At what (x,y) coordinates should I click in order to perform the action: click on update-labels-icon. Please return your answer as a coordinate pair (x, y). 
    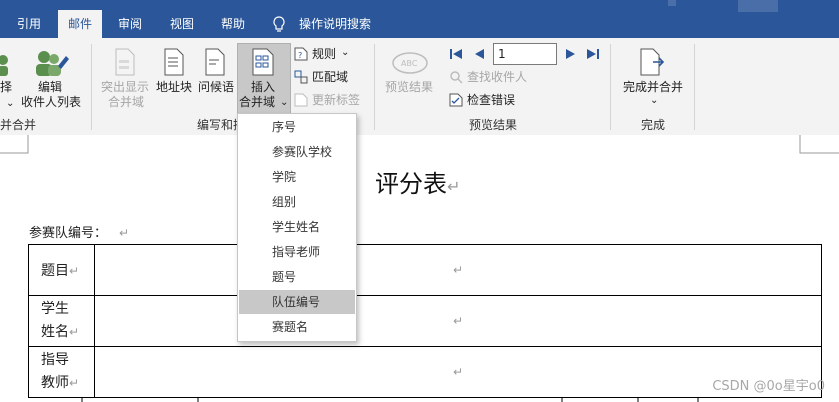
    Looking at the image, I should click on (301, 100).